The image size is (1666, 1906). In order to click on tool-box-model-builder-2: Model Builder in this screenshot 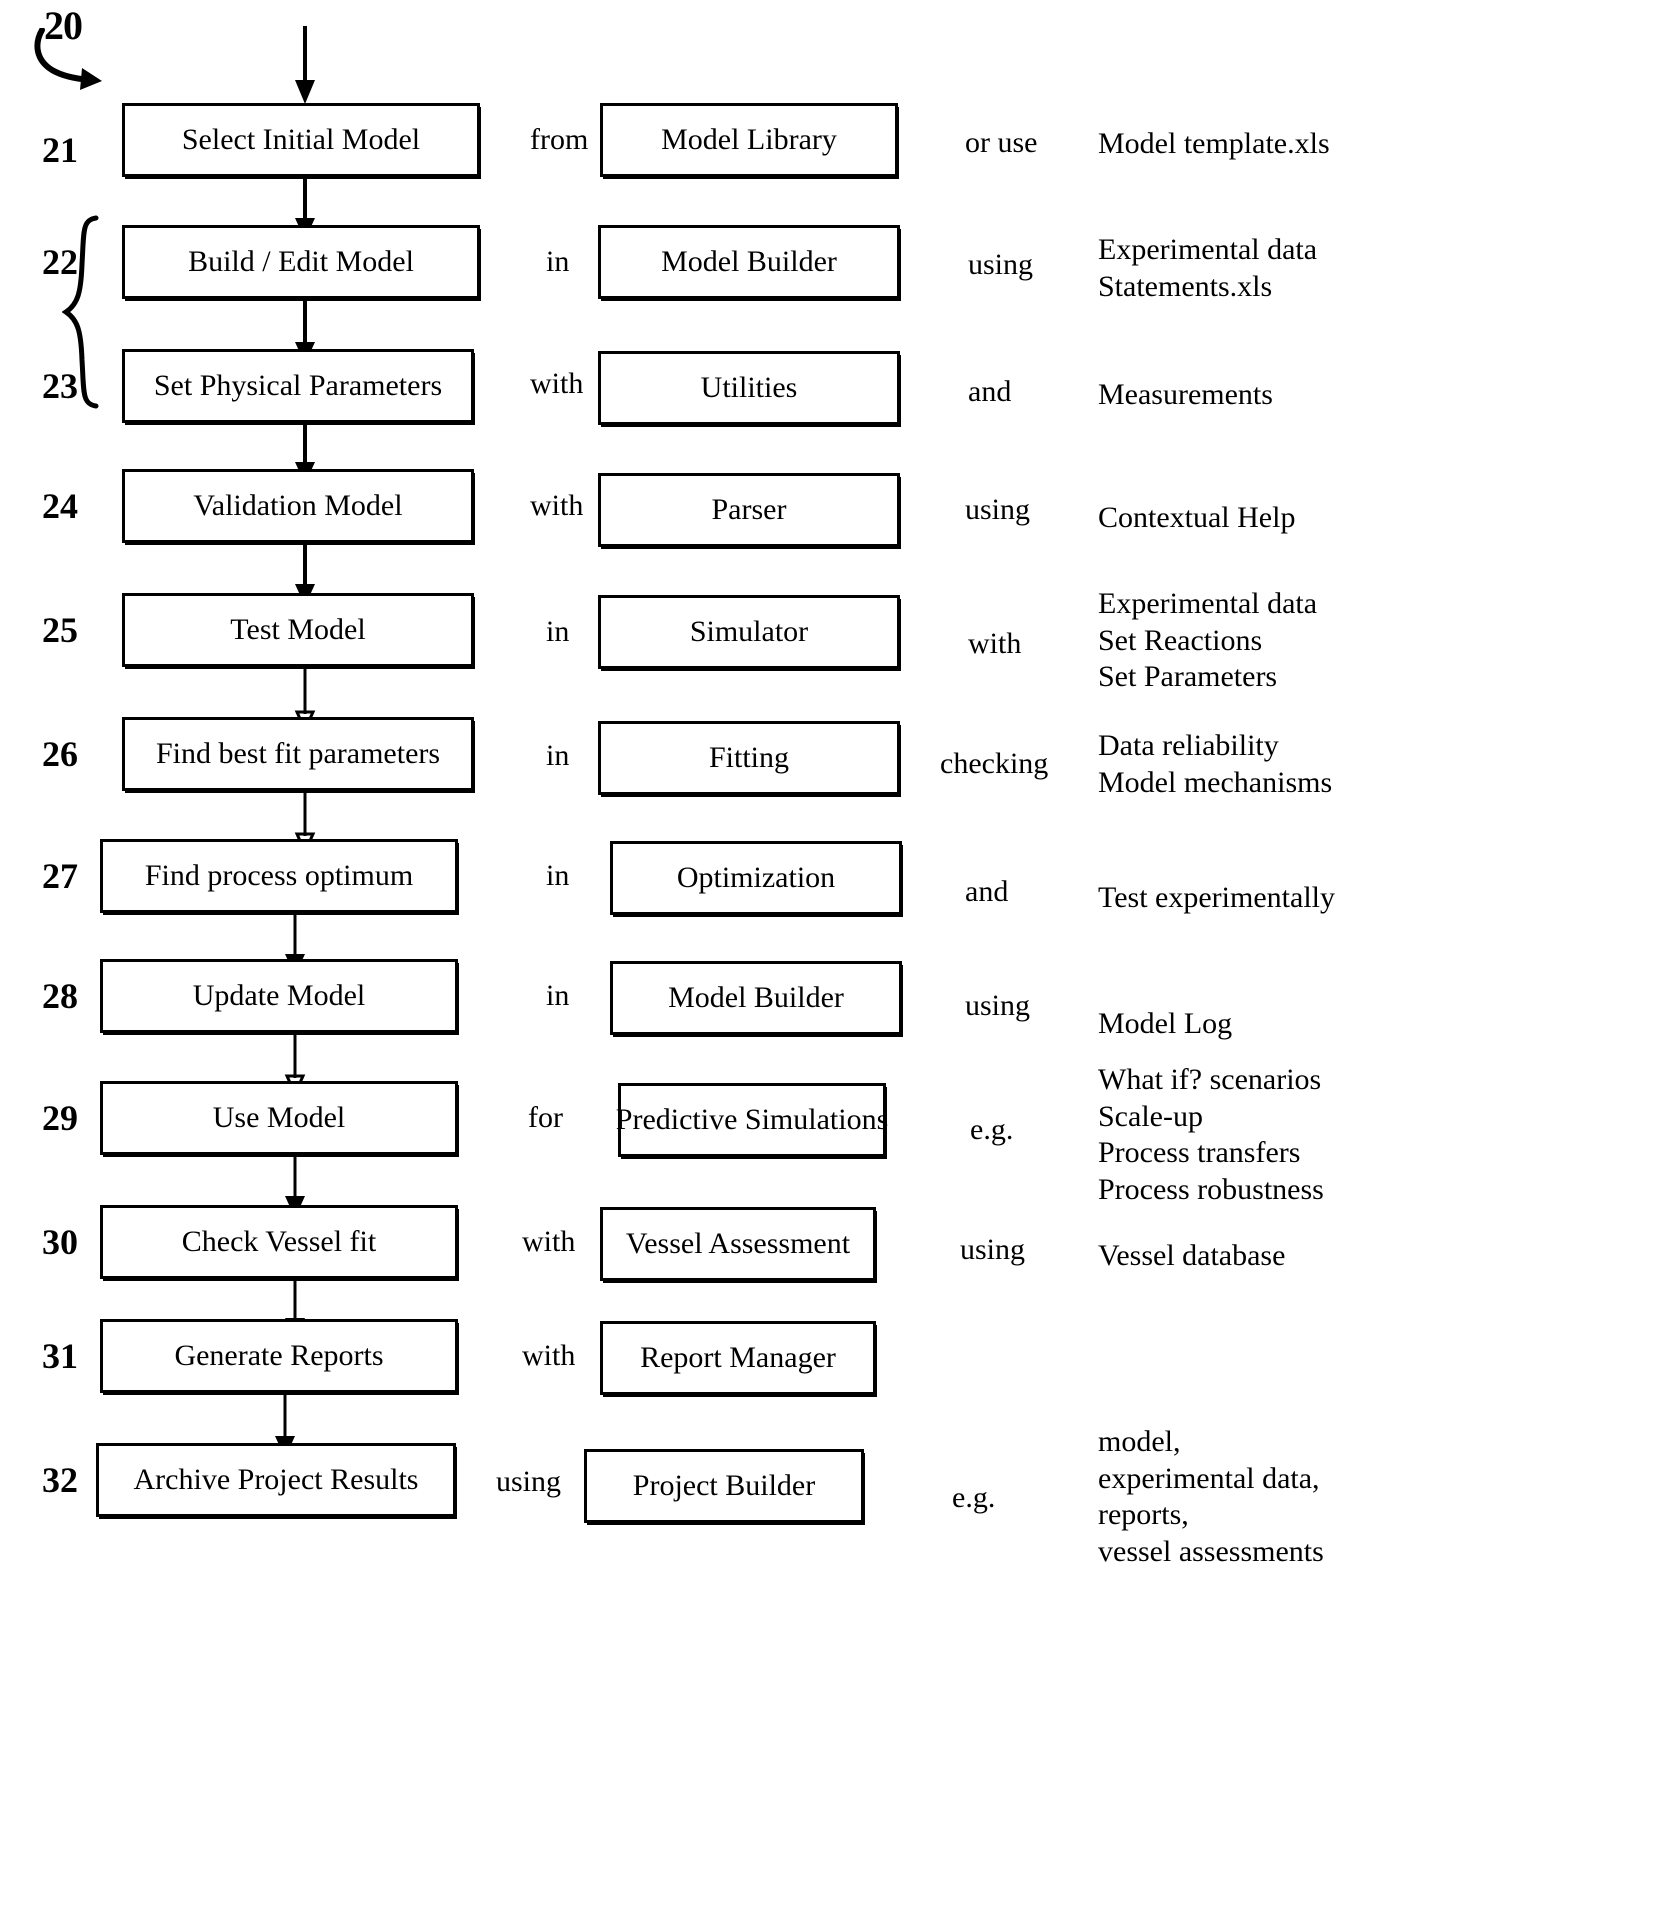, I will do `click(756, 998)`.